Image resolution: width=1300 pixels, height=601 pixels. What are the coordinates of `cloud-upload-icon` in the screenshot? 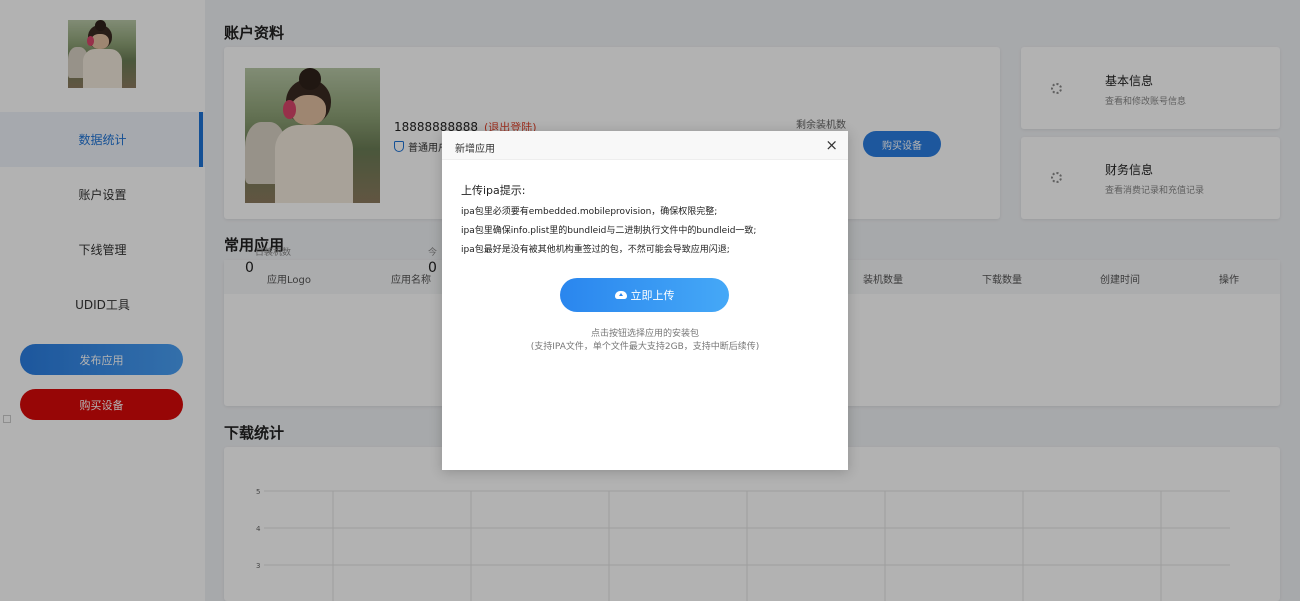 It's located at (620, 295).